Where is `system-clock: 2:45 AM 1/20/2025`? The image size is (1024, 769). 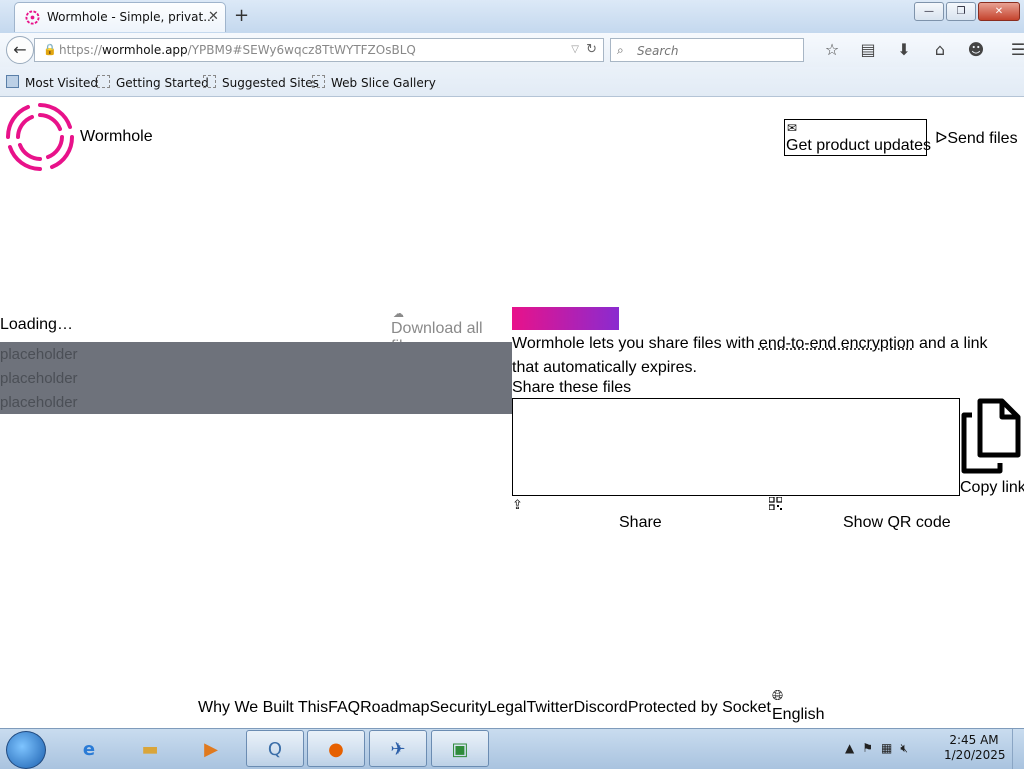 system-clock: 2:45 AM 1/20/2025 is located at coordinates (975, 748).